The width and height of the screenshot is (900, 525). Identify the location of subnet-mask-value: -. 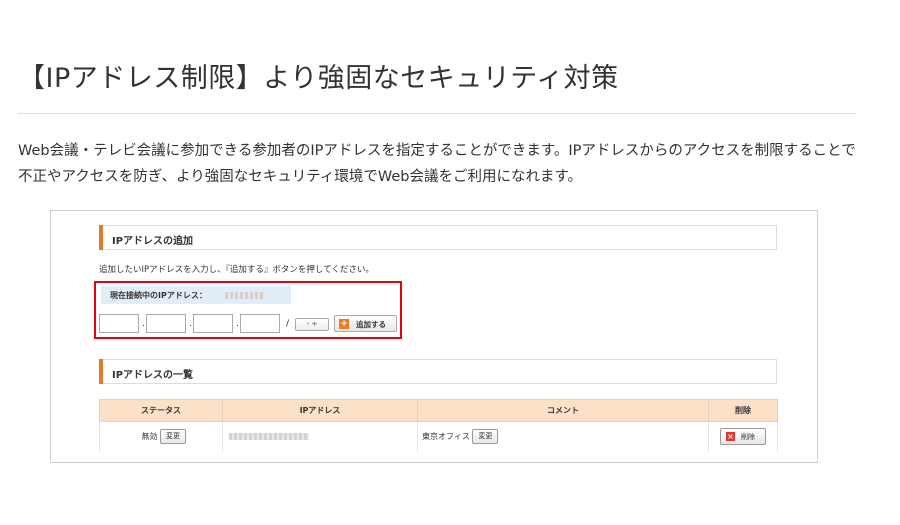
(308, 324).